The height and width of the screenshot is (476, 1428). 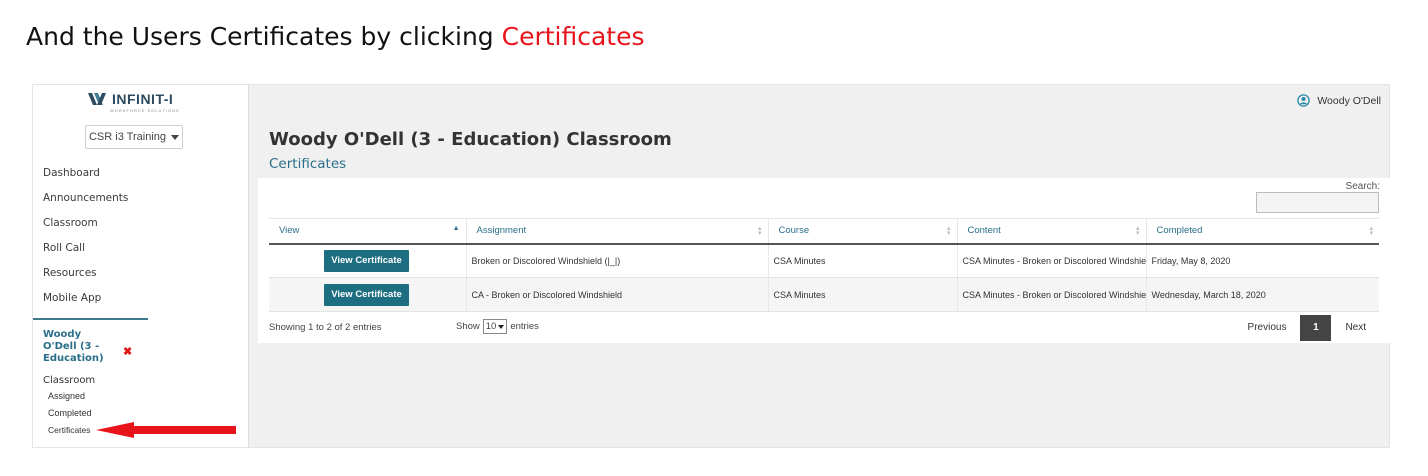 What do you see at coordinates (85, 177) in the screenshot?
I see `sidebar-item-dashboard: Dashboard` at bounding box center [85, 177].